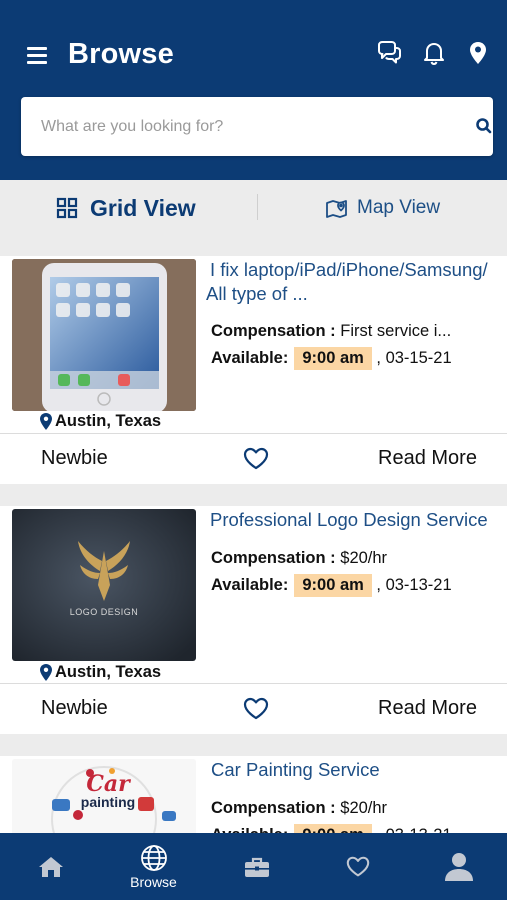 The image size is (507, 900). I want to click on nav-browse: Browse, so click(153, 866).